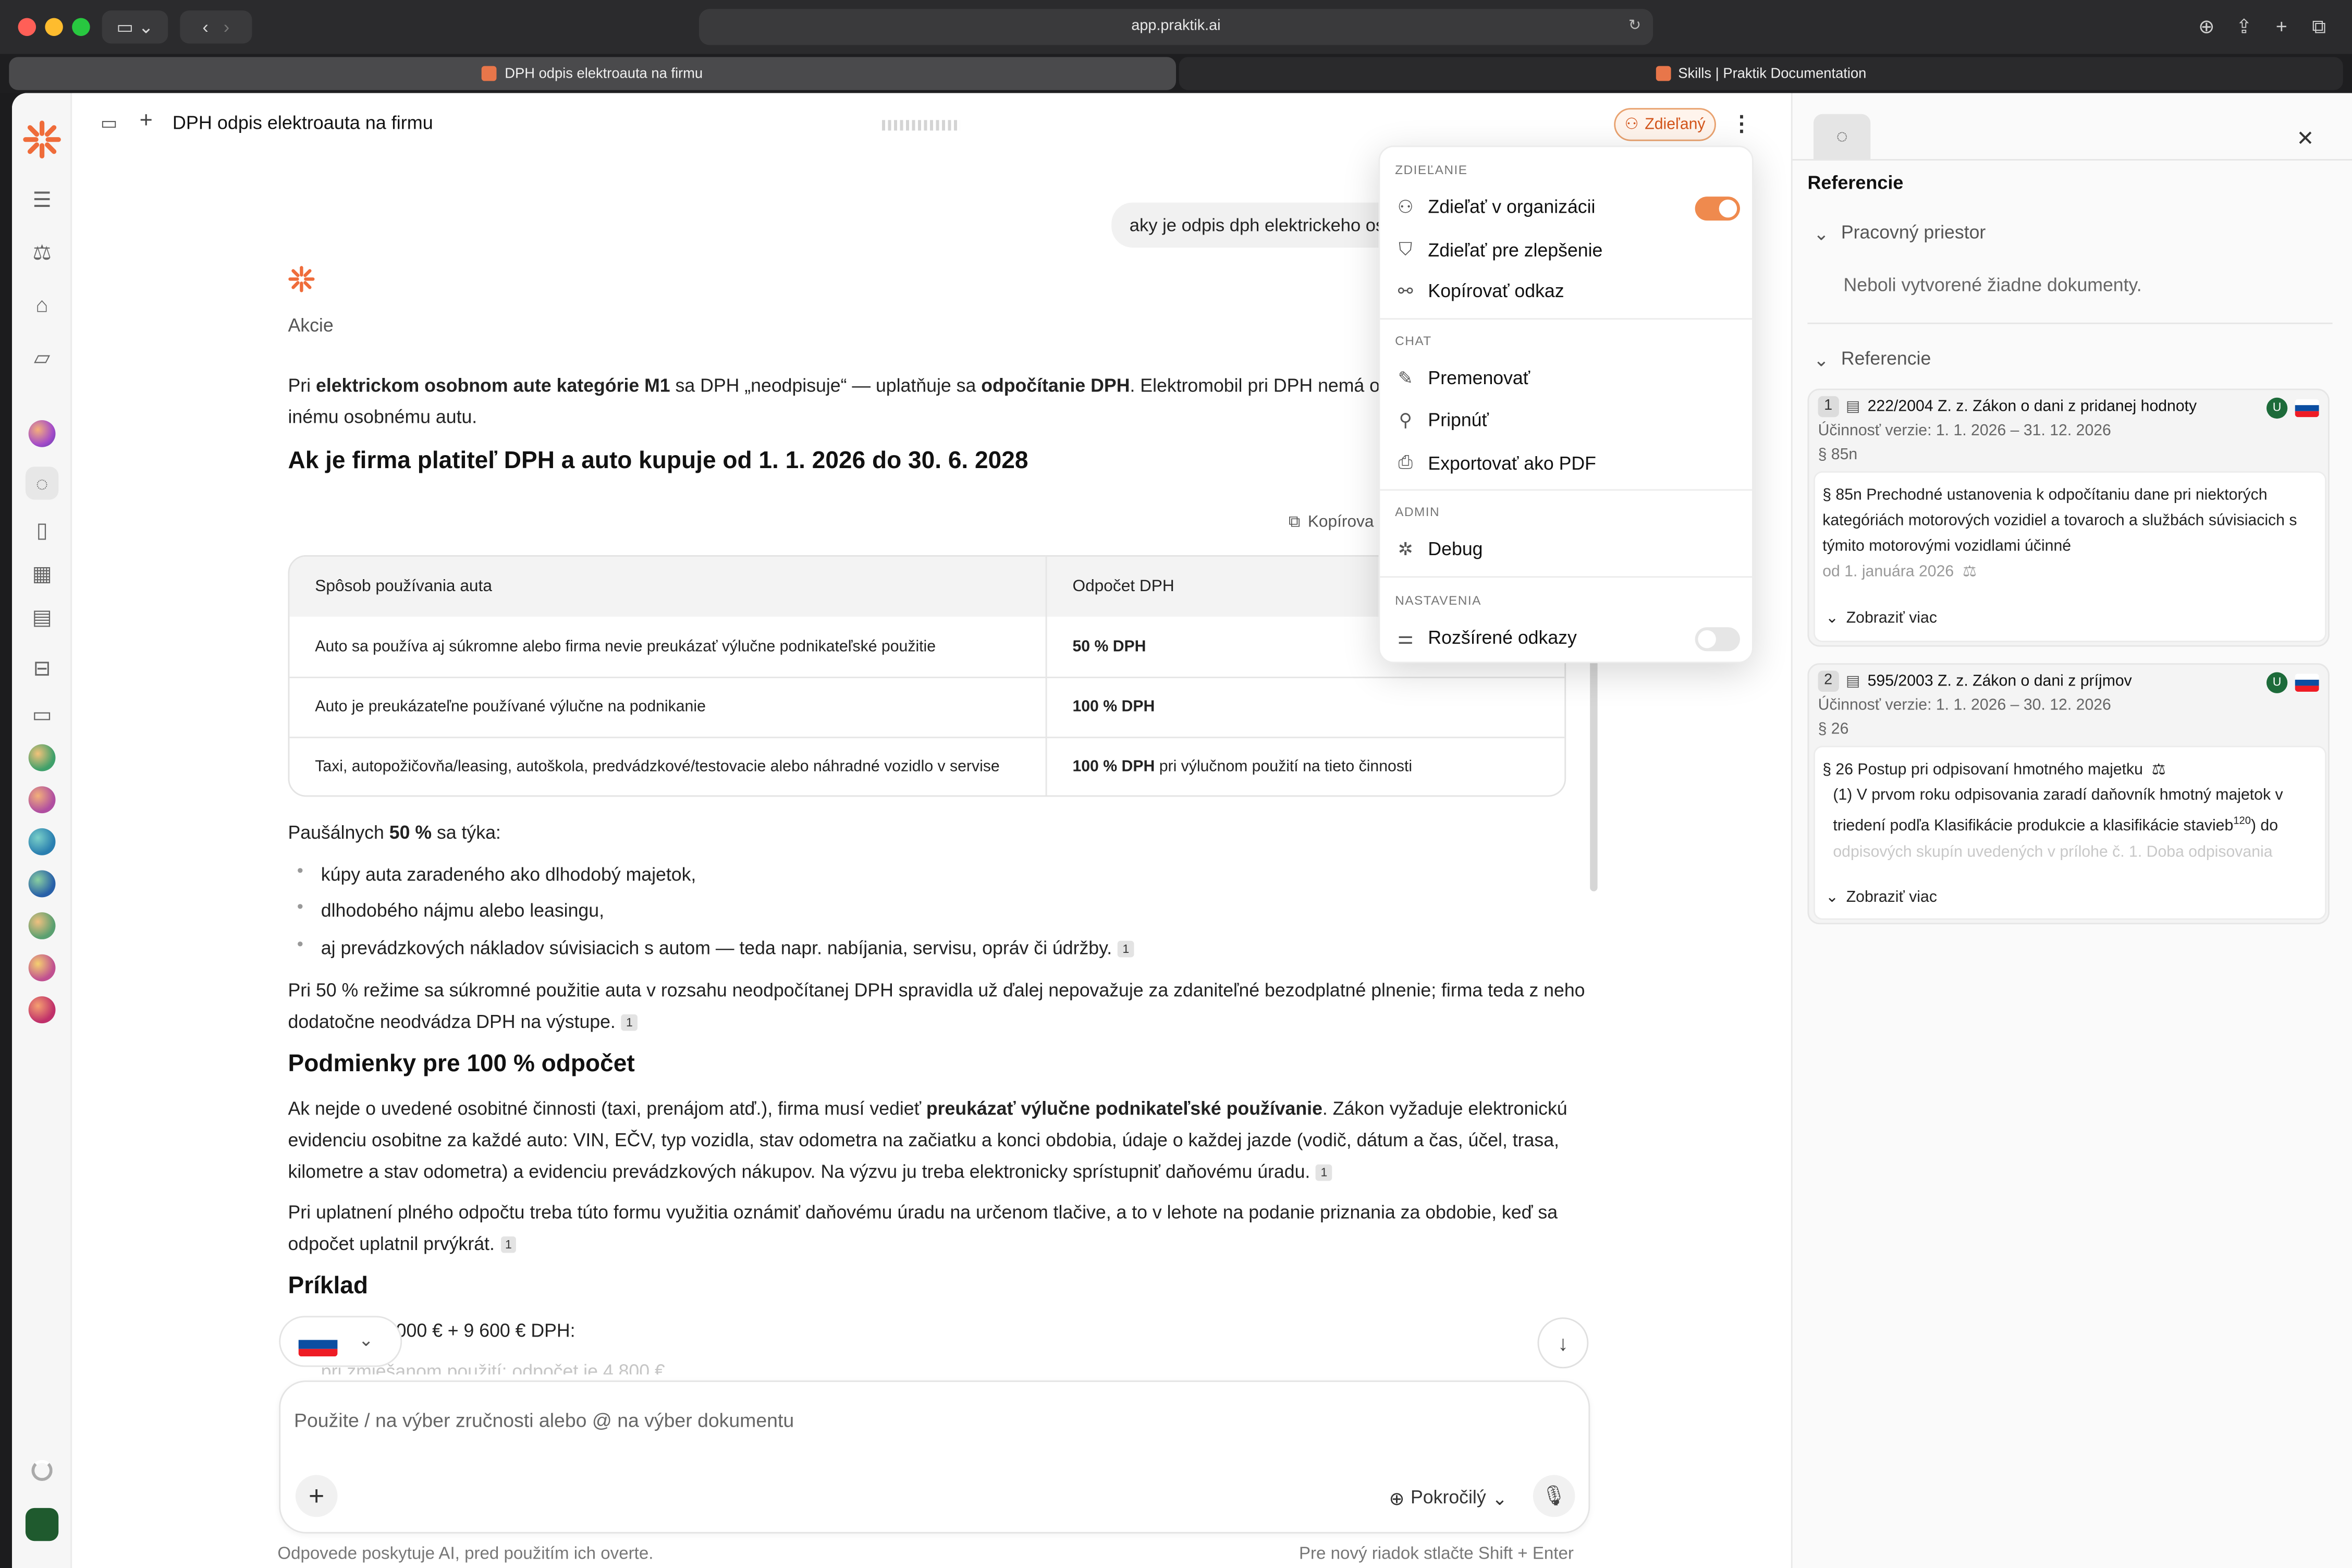  I want to click on update-badge: U, so click(2277, 408).